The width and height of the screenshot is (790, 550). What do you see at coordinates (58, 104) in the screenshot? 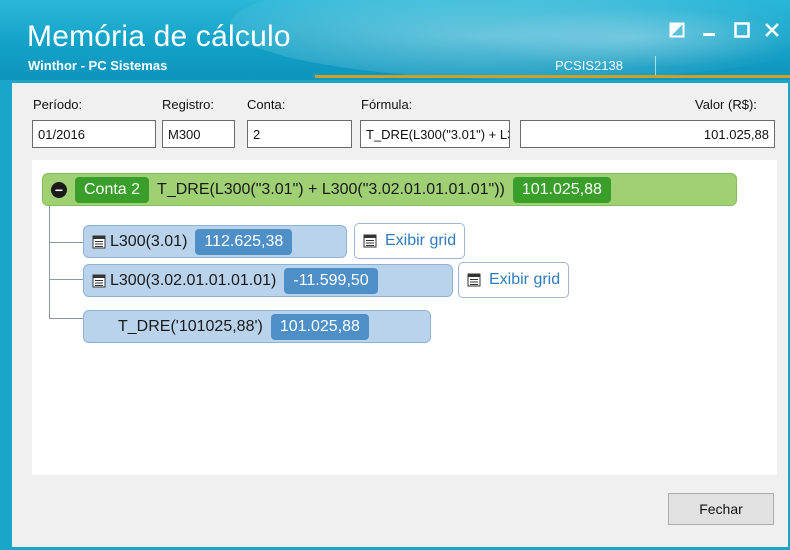
I see `periodo-label: Período:` at bounding box center [58, 104].